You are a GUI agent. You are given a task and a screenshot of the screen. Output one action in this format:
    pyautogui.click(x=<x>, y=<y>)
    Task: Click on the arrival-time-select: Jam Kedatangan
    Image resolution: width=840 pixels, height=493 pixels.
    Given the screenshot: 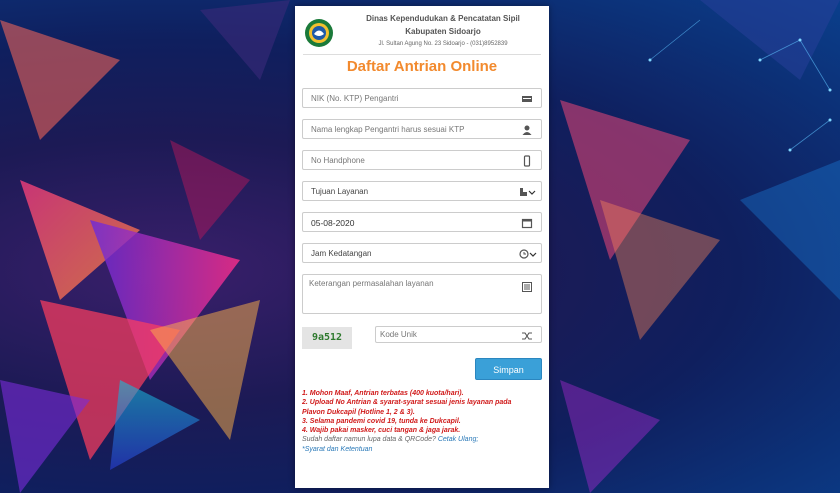 What is the action you would take?
    pyautogui.click(x=422, y=253)
    